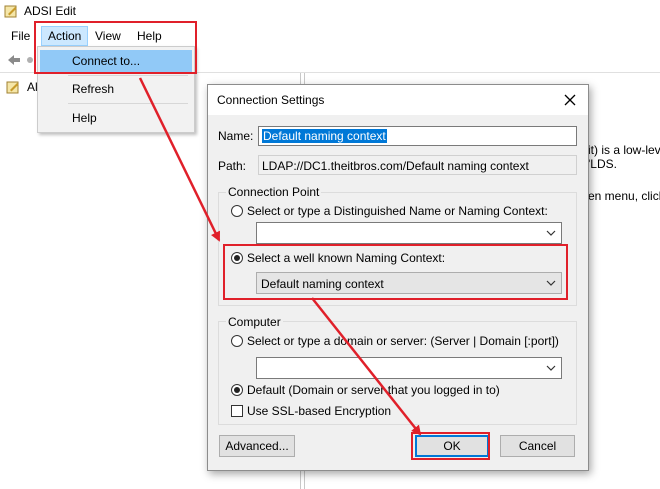 The height and width of the screenshot is (489, 660). I want to click on cancel-button: Cancel, so click(537, 446).